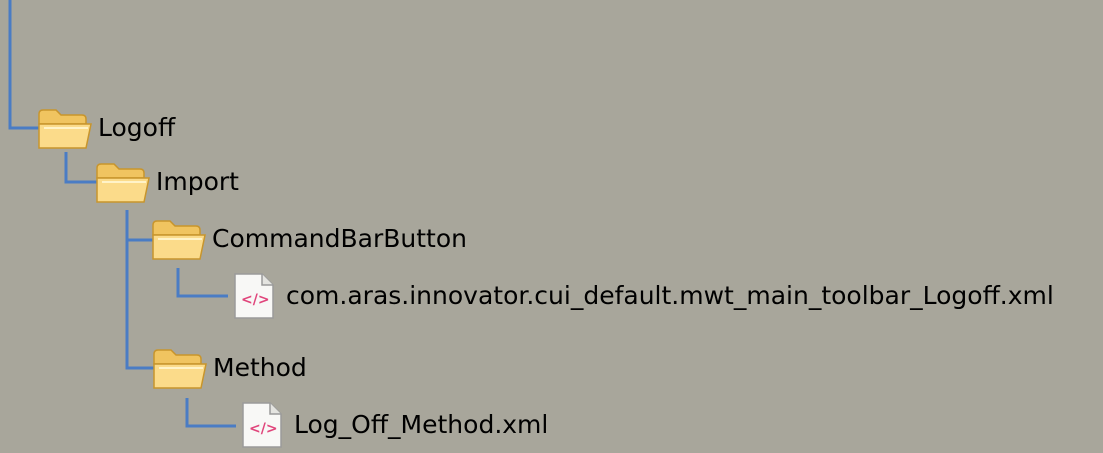 The image size is (1103, 453). I want to click on tree-node-label: Method, so click(260, 367).